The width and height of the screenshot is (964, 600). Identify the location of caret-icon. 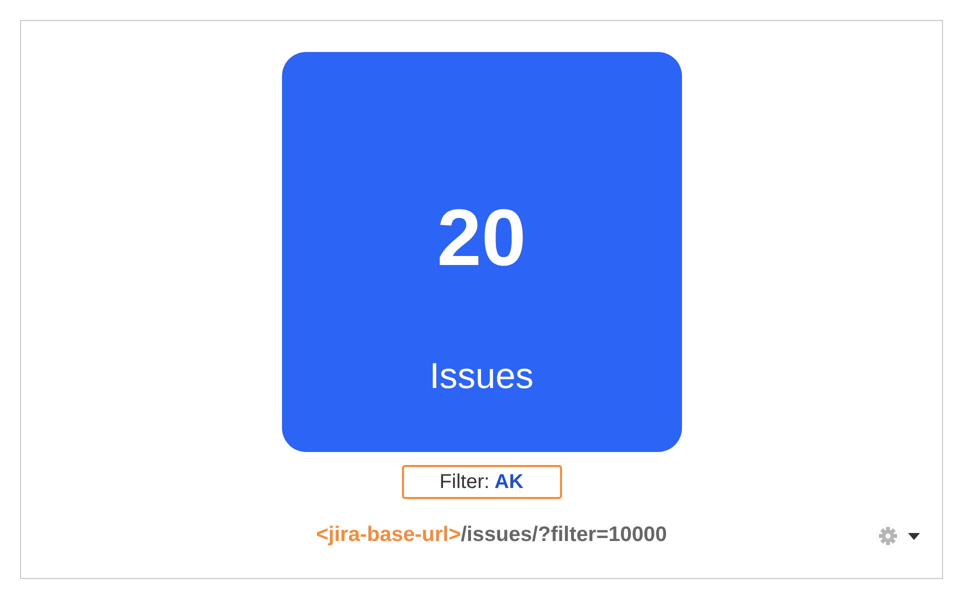
(914, 536).